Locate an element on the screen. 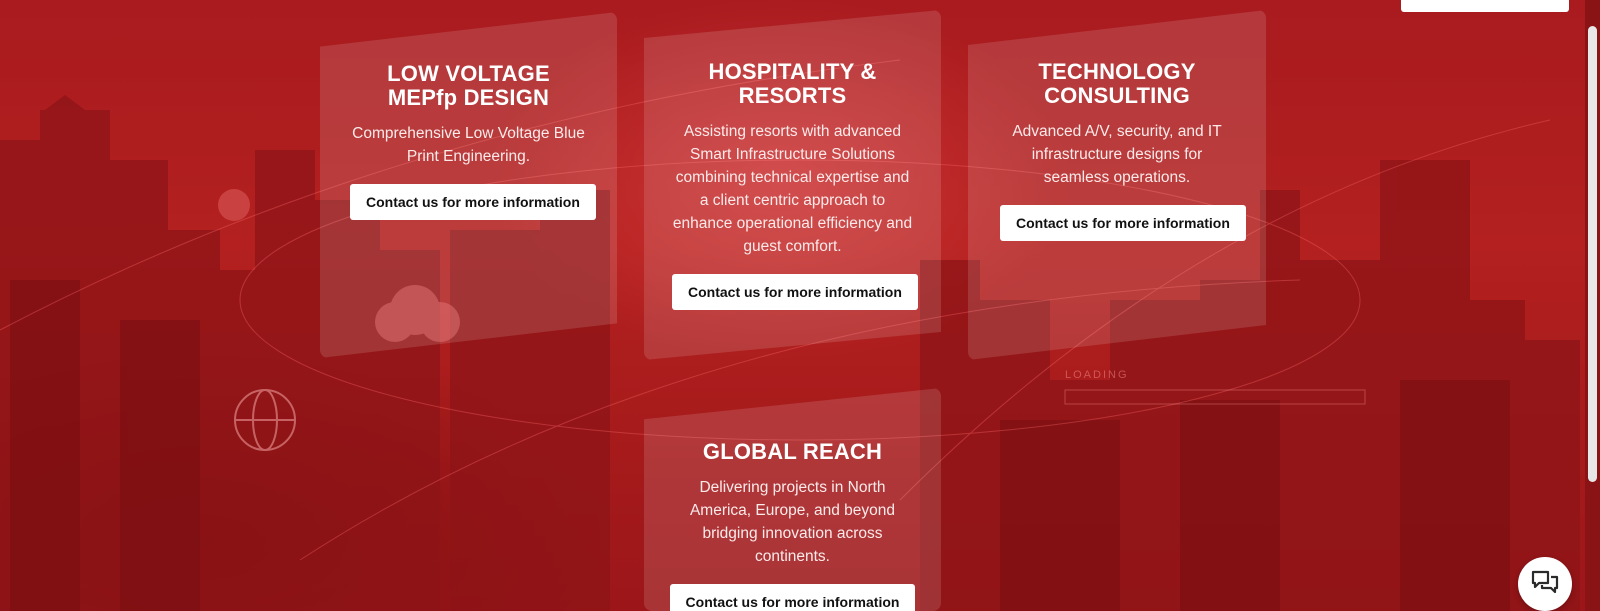 This screenshot has height=611, width=1600. card-title: LOW VOLTAGE MEPfp DESIGN is located at coordinates (468, 85).